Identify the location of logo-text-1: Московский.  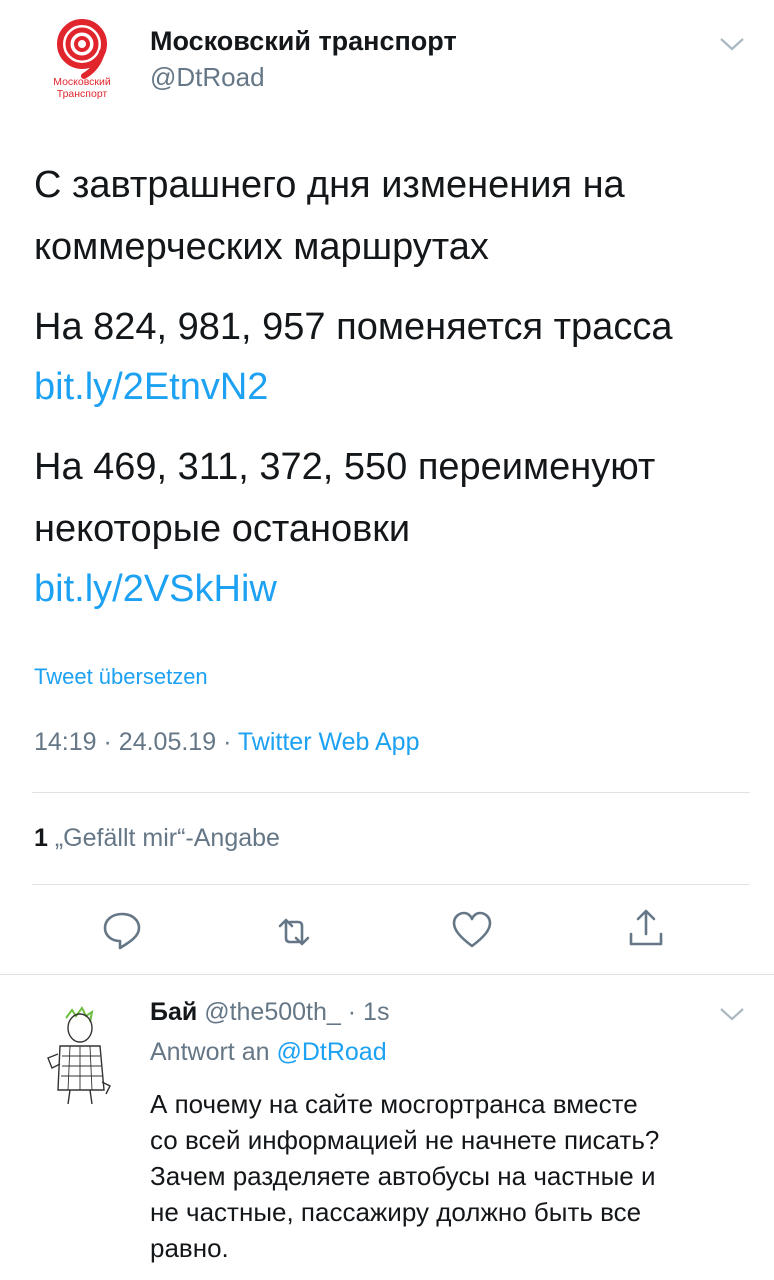
(82, 82).